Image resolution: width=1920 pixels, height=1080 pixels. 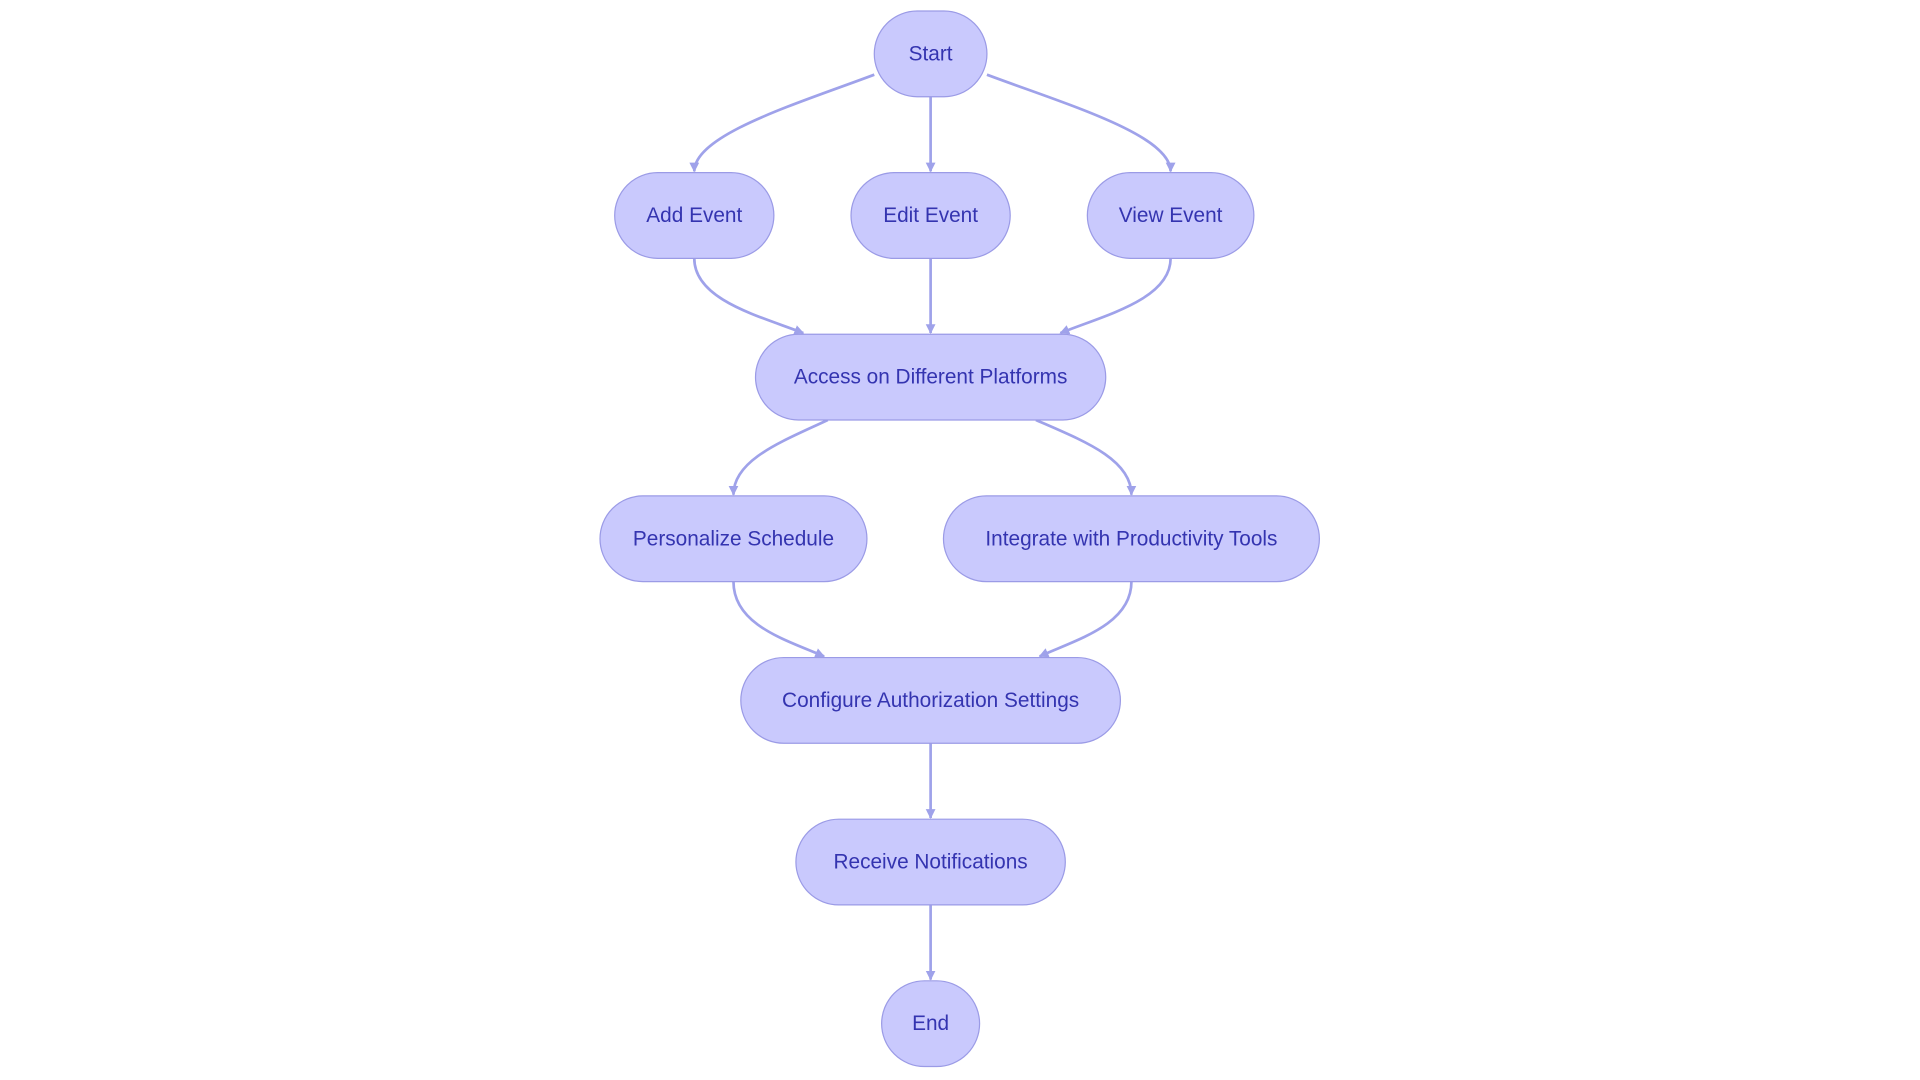 I want to click on node-receive: Receive Notifications, so click(x=930, y=862).